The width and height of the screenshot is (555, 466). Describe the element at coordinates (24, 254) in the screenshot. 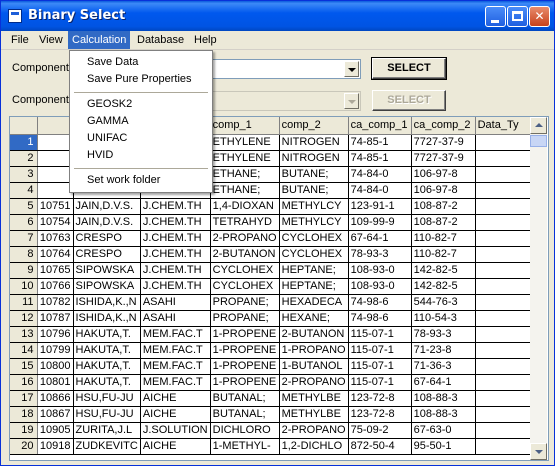

I see `row-header: 8` at that location.